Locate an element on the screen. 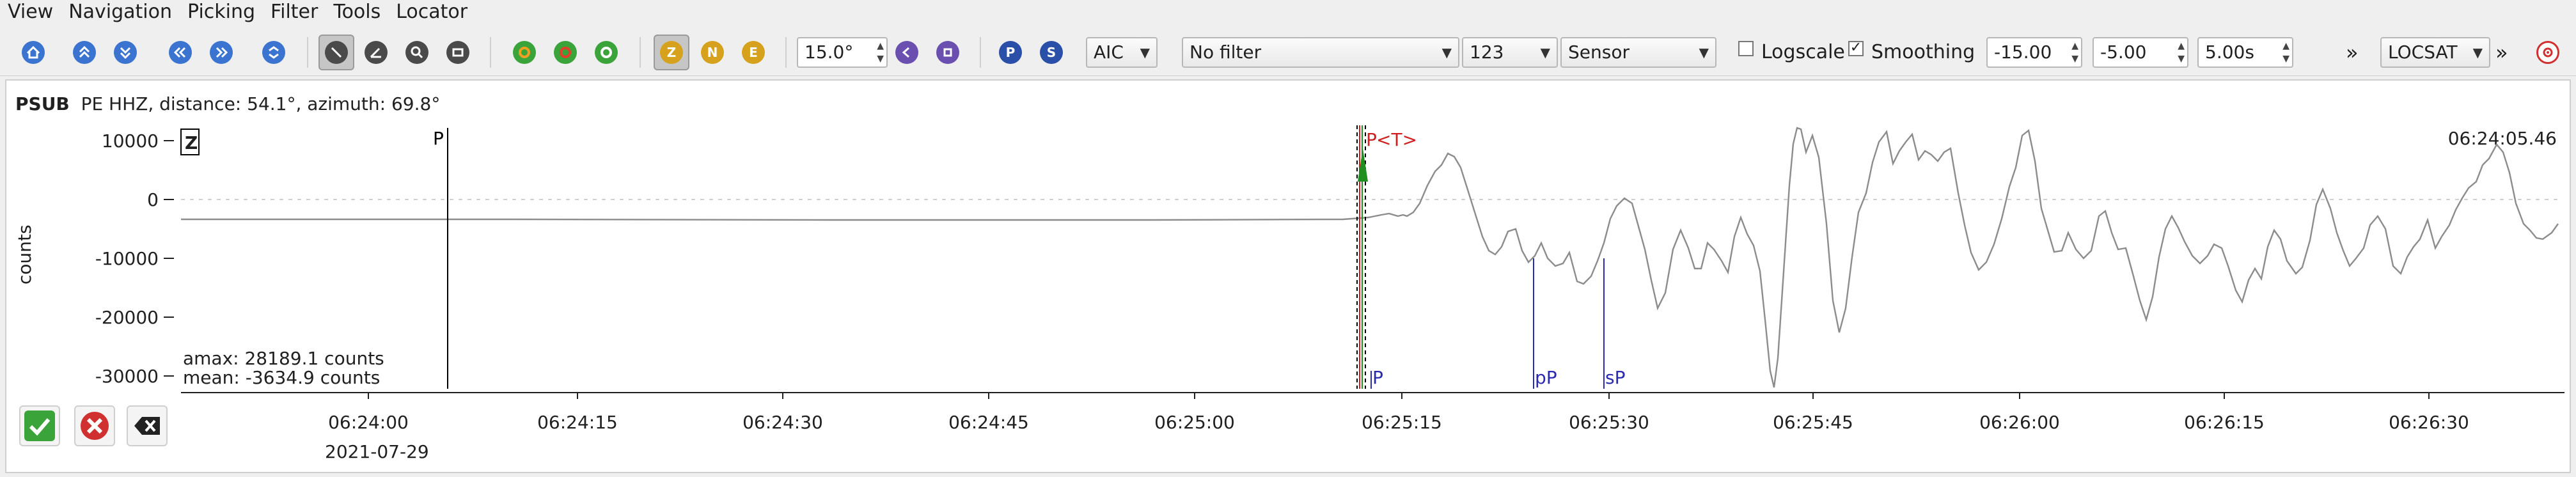  date-label: 2021-07-29 is located at coordinates (377, 451).